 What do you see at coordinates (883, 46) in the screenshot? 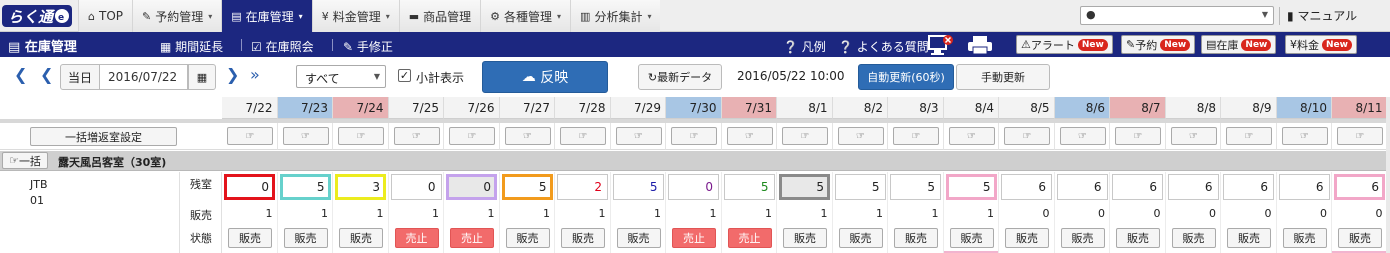
I see `faq-link: ❔ よくある質問` at bounding box center [883, 46].